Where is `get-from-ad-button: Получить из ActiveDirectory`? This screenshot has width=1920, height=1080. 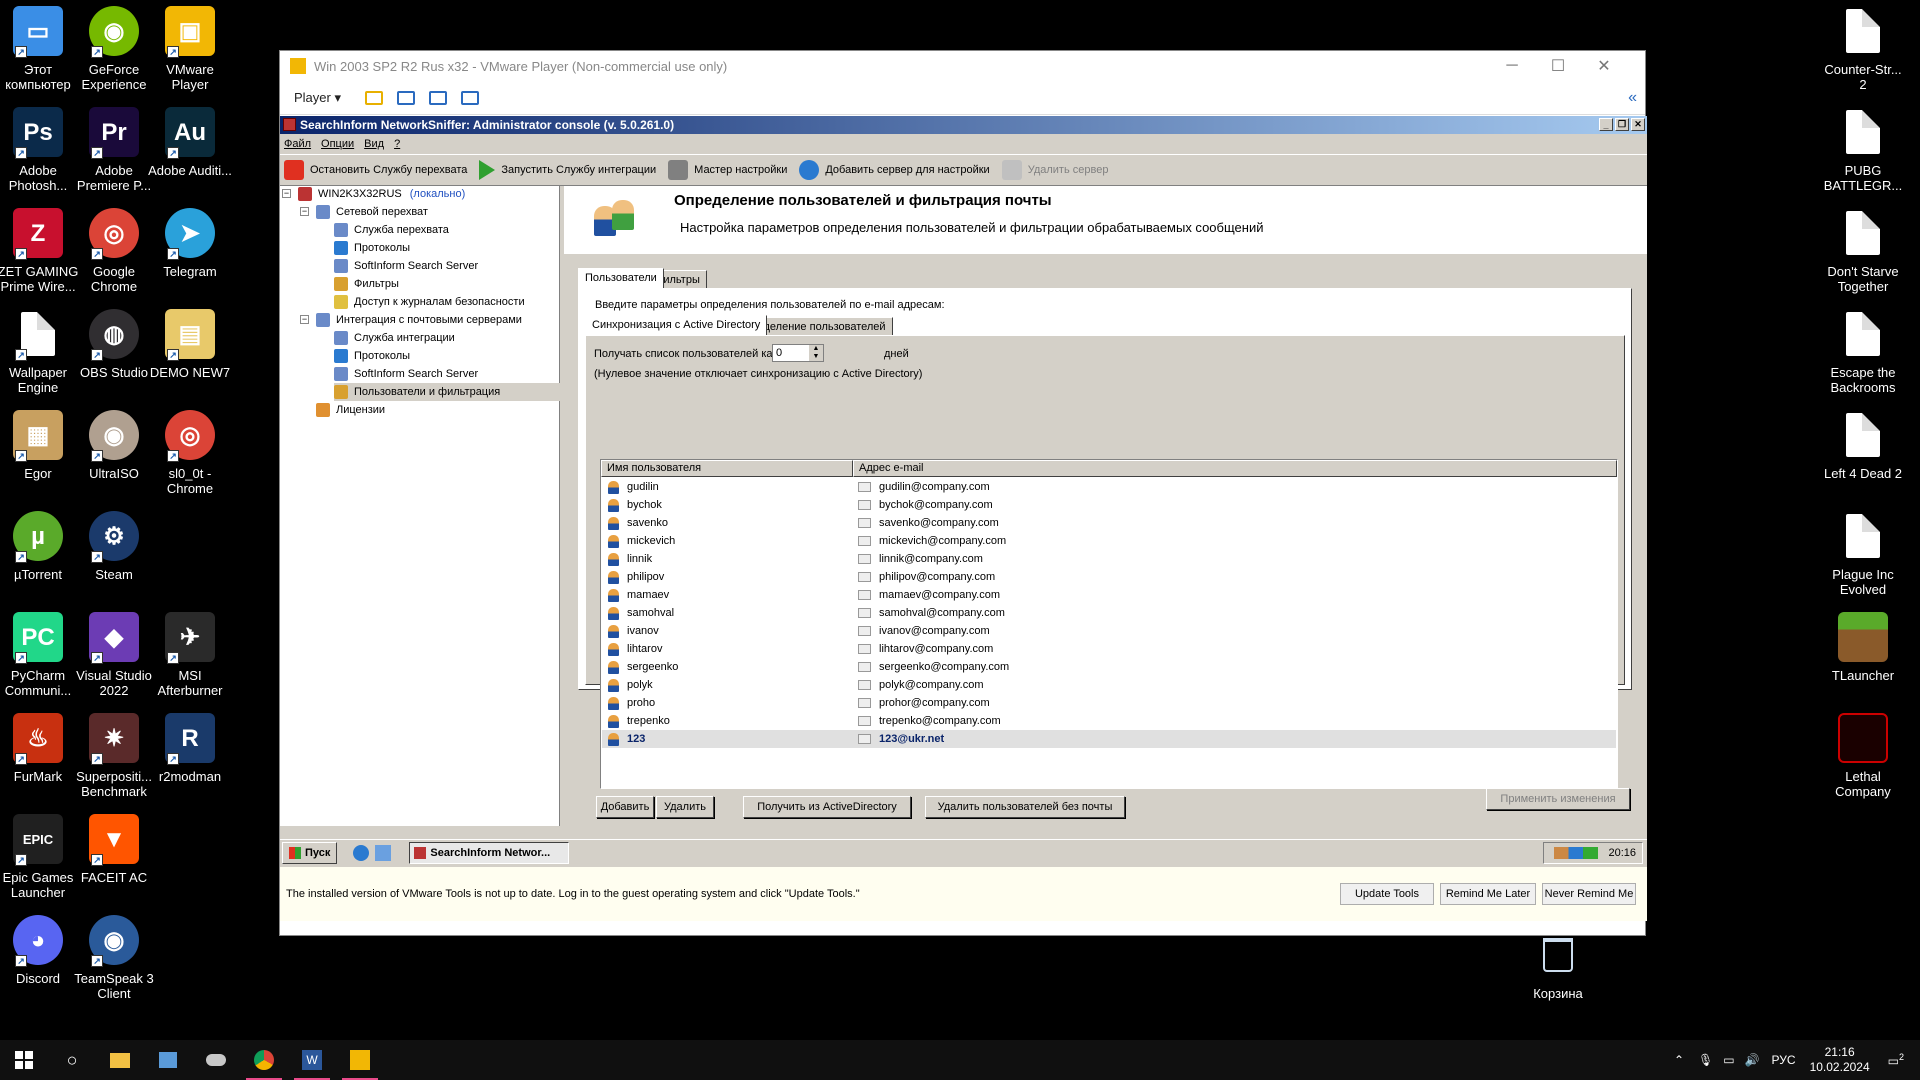 get-from-ad-button: Получить из ActiveDirectory is located at coordinates (827, 807).